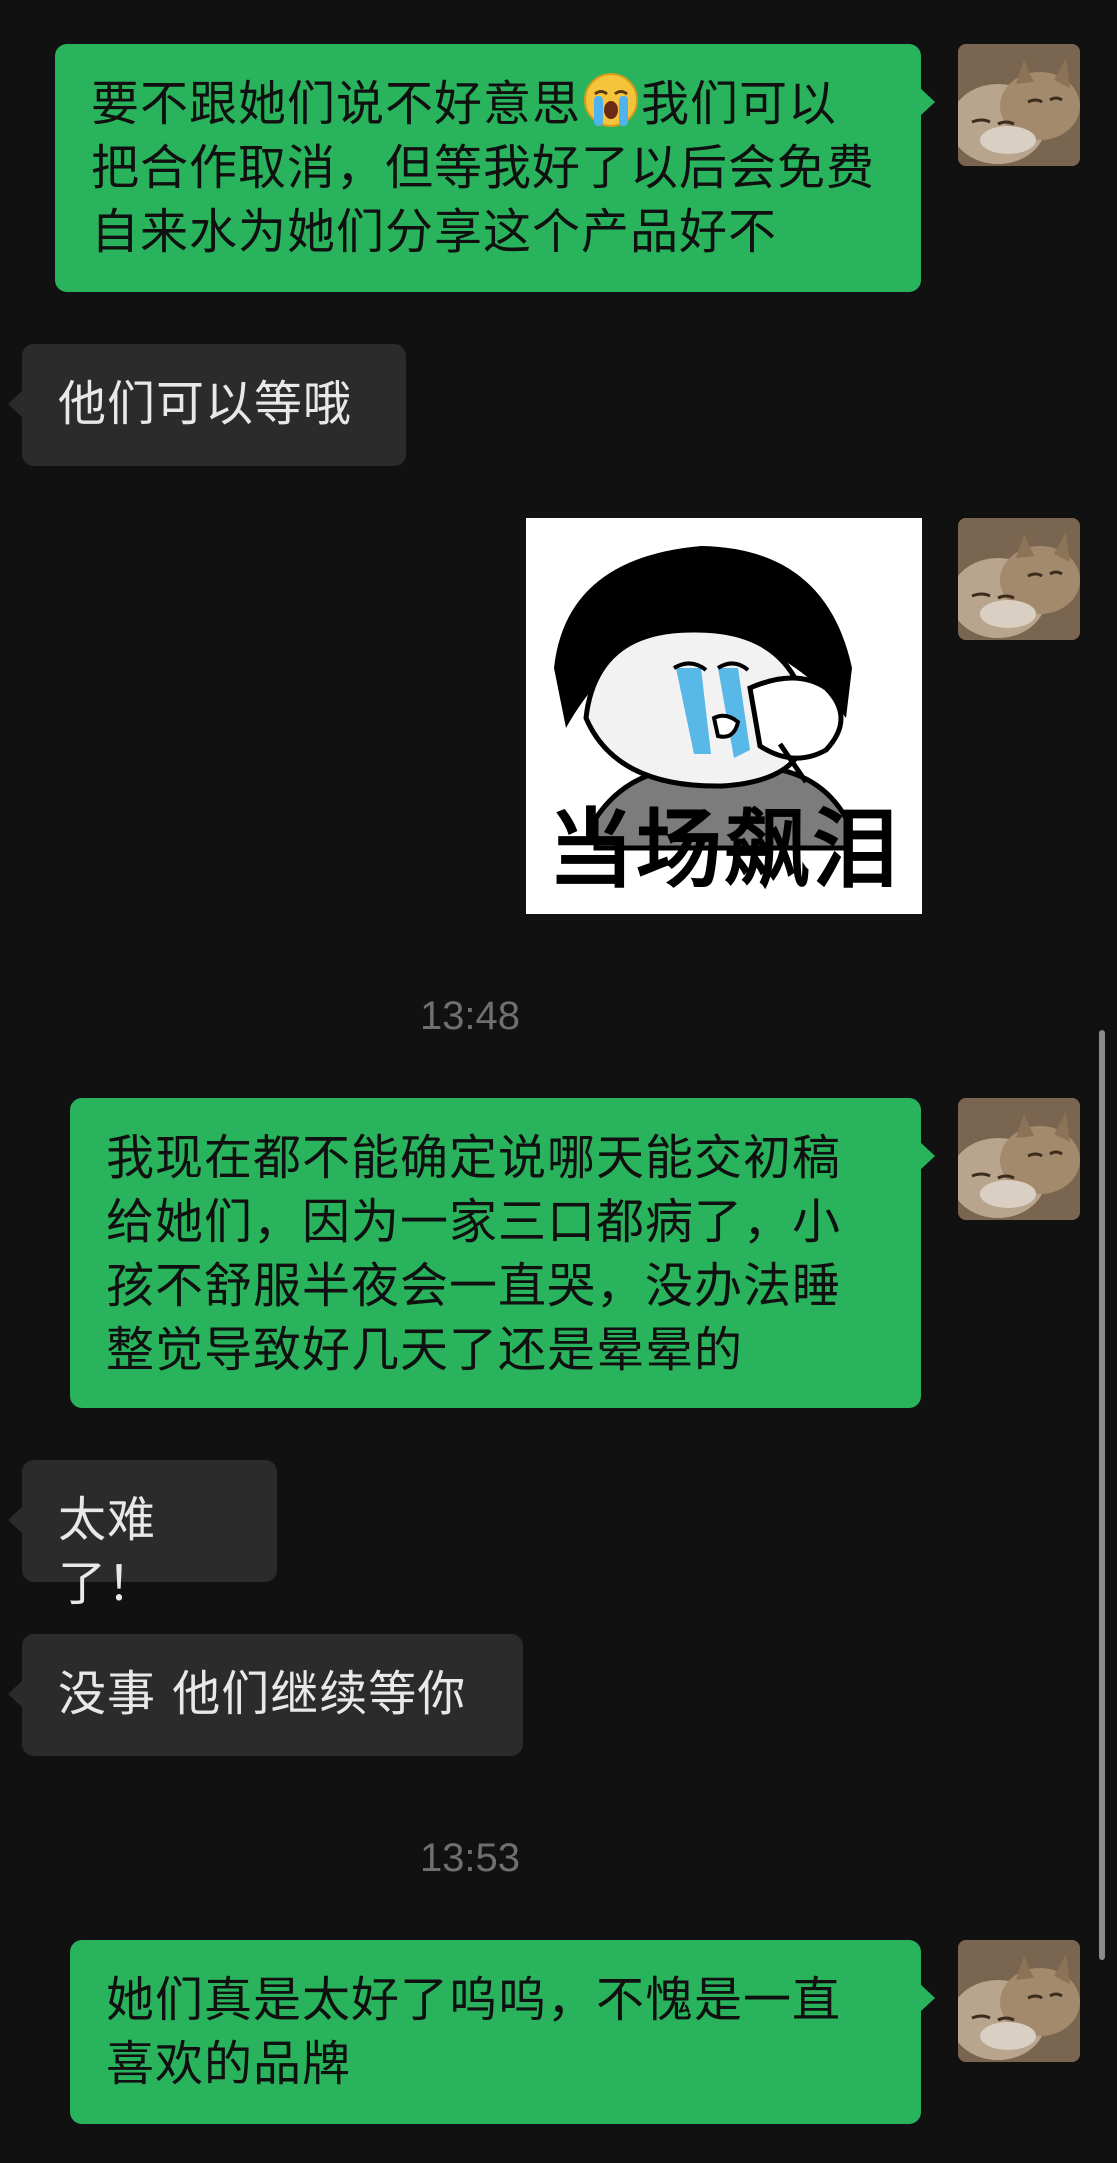 This screenshot has width=1117, height=2163. I want to click on message-text: 要不跟她们说不好意思, so click(336, 104).